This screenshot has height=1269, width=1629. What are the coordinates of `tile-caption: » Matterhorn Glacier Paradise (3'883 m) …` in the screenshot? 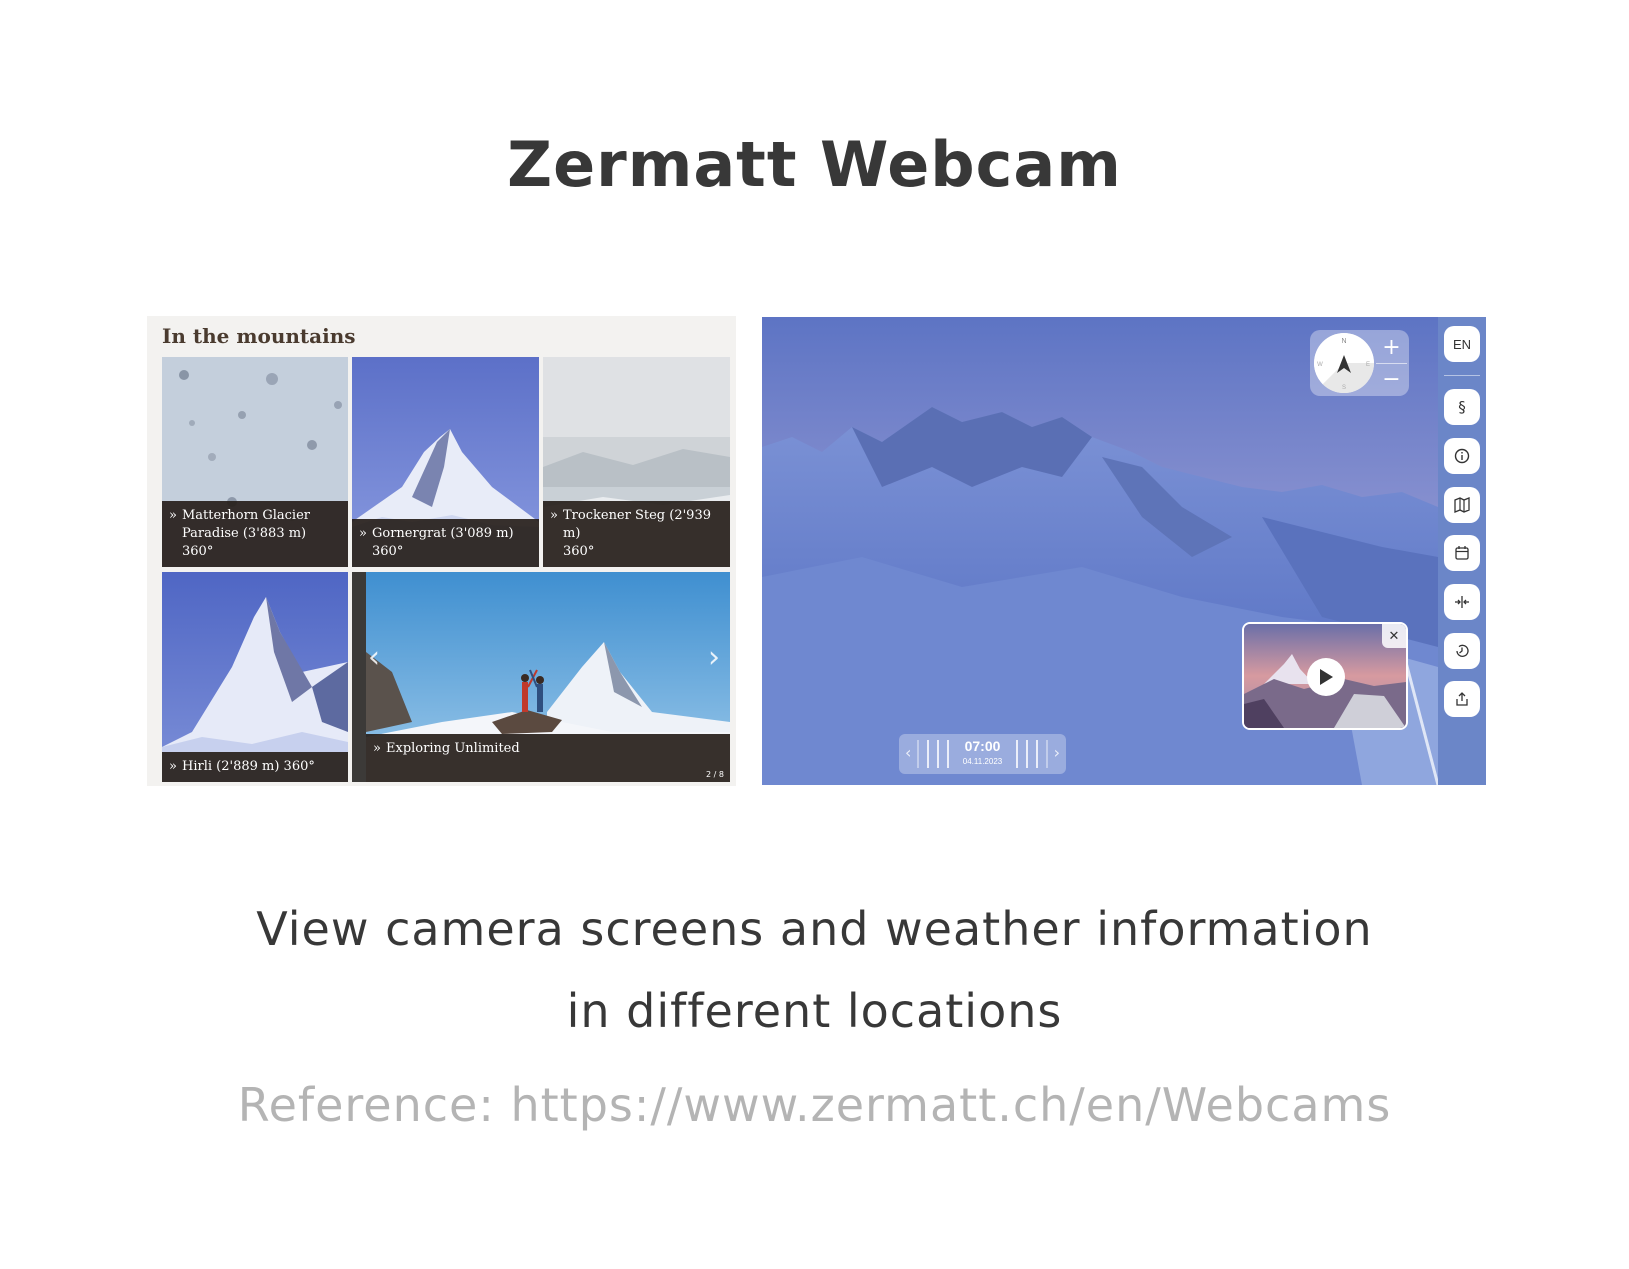 It's located at (255, 534).